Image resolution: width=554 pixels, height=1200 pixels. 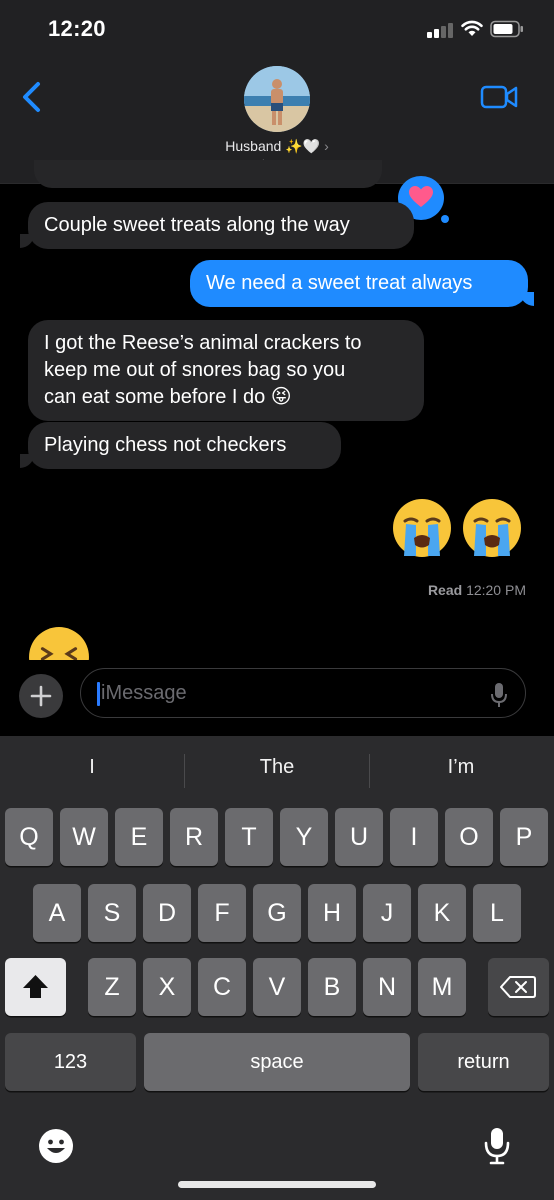 I want to click on home-indicator, so click(x=277, y=1184).